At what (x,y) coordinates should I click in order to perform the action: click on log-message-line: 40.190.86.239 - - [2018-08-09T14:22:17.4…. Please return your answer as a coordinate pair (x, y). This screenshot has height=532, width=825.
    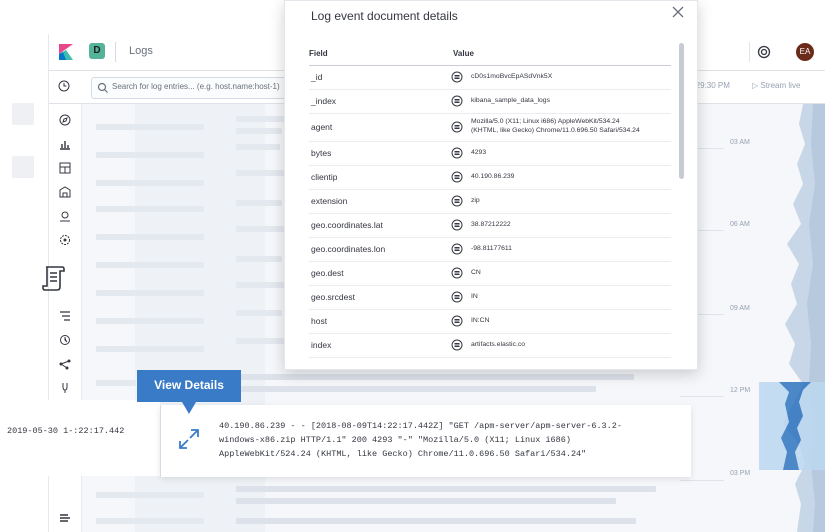
    Looking at the image, I should click on (420, 426).